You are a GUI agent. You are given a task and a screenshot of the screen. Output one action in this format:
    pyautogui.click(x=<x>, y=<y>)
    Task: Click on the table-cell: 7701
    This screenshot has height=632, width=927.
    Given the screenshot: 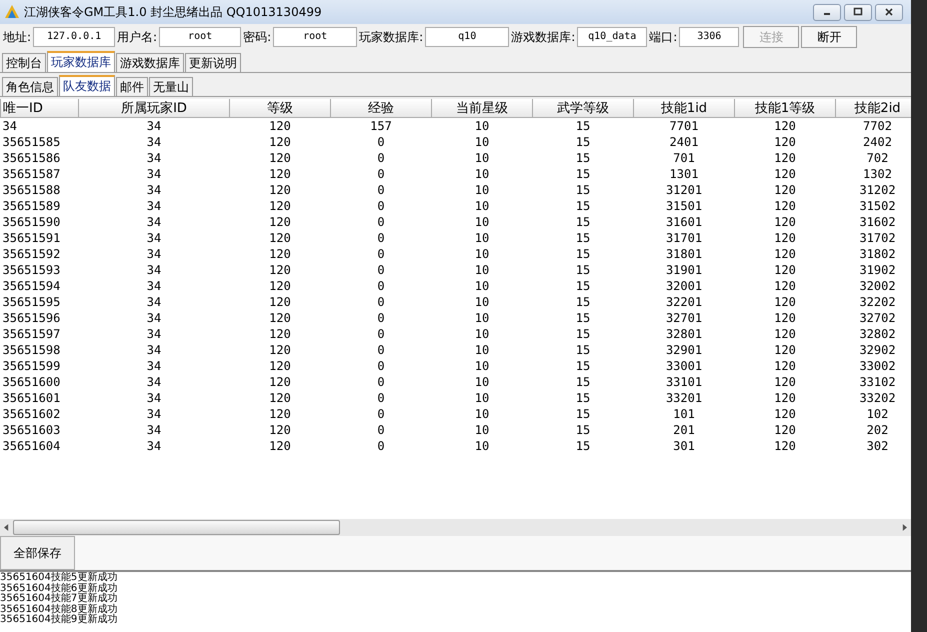 What is the action you would take?
    pyautogui.click(x=684, y=126)
    